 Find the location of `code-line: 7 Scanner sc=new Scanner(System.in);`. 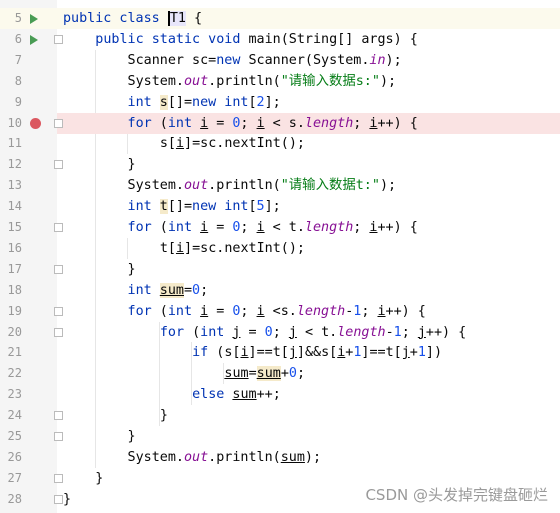

code-line: 7 Scanner sc=new Scanner(System.in); is located at coordinates (280, 60).